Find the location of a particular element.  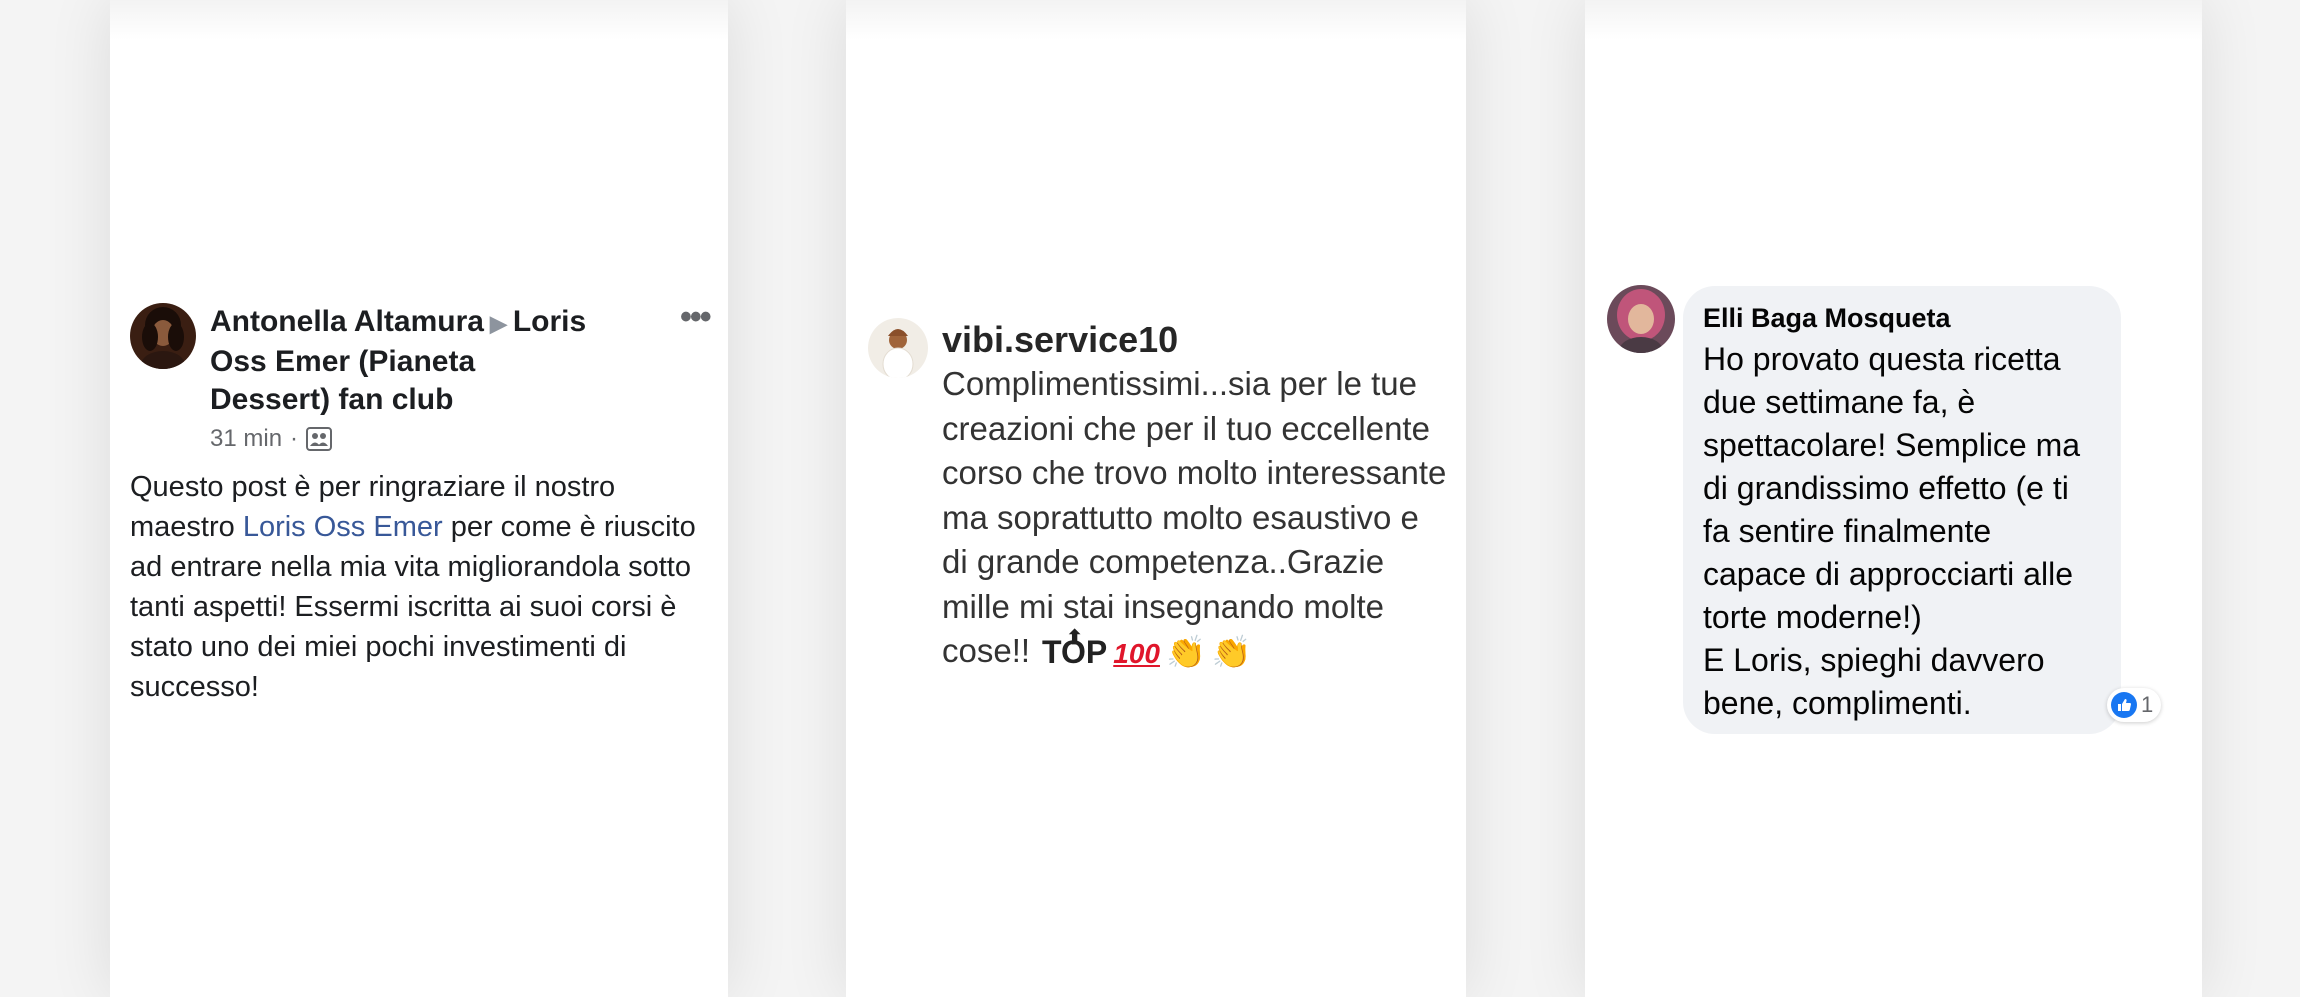

like-icon is located at coordinates (2124, 705).